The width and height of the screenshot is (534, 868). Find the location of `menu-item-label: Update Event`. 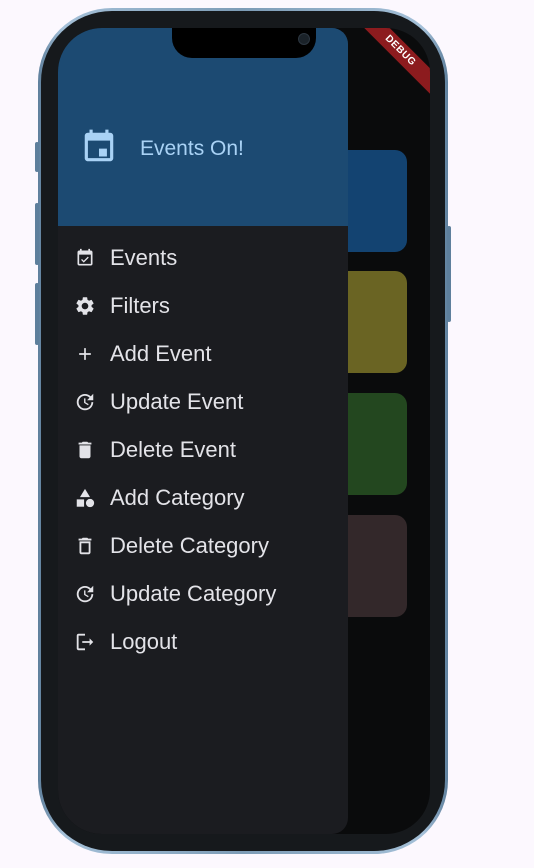

menu-item-label: Update Event is located at coordinates (177, 401).